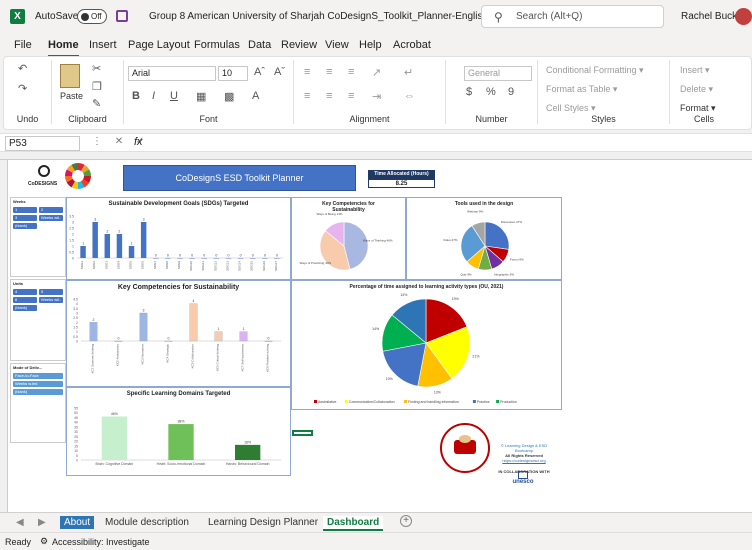 This screenshot has width=752, height=550. Describe the element at coordinates (511, 92) in the screenshot. I see `comma-icon: 9` at that location.